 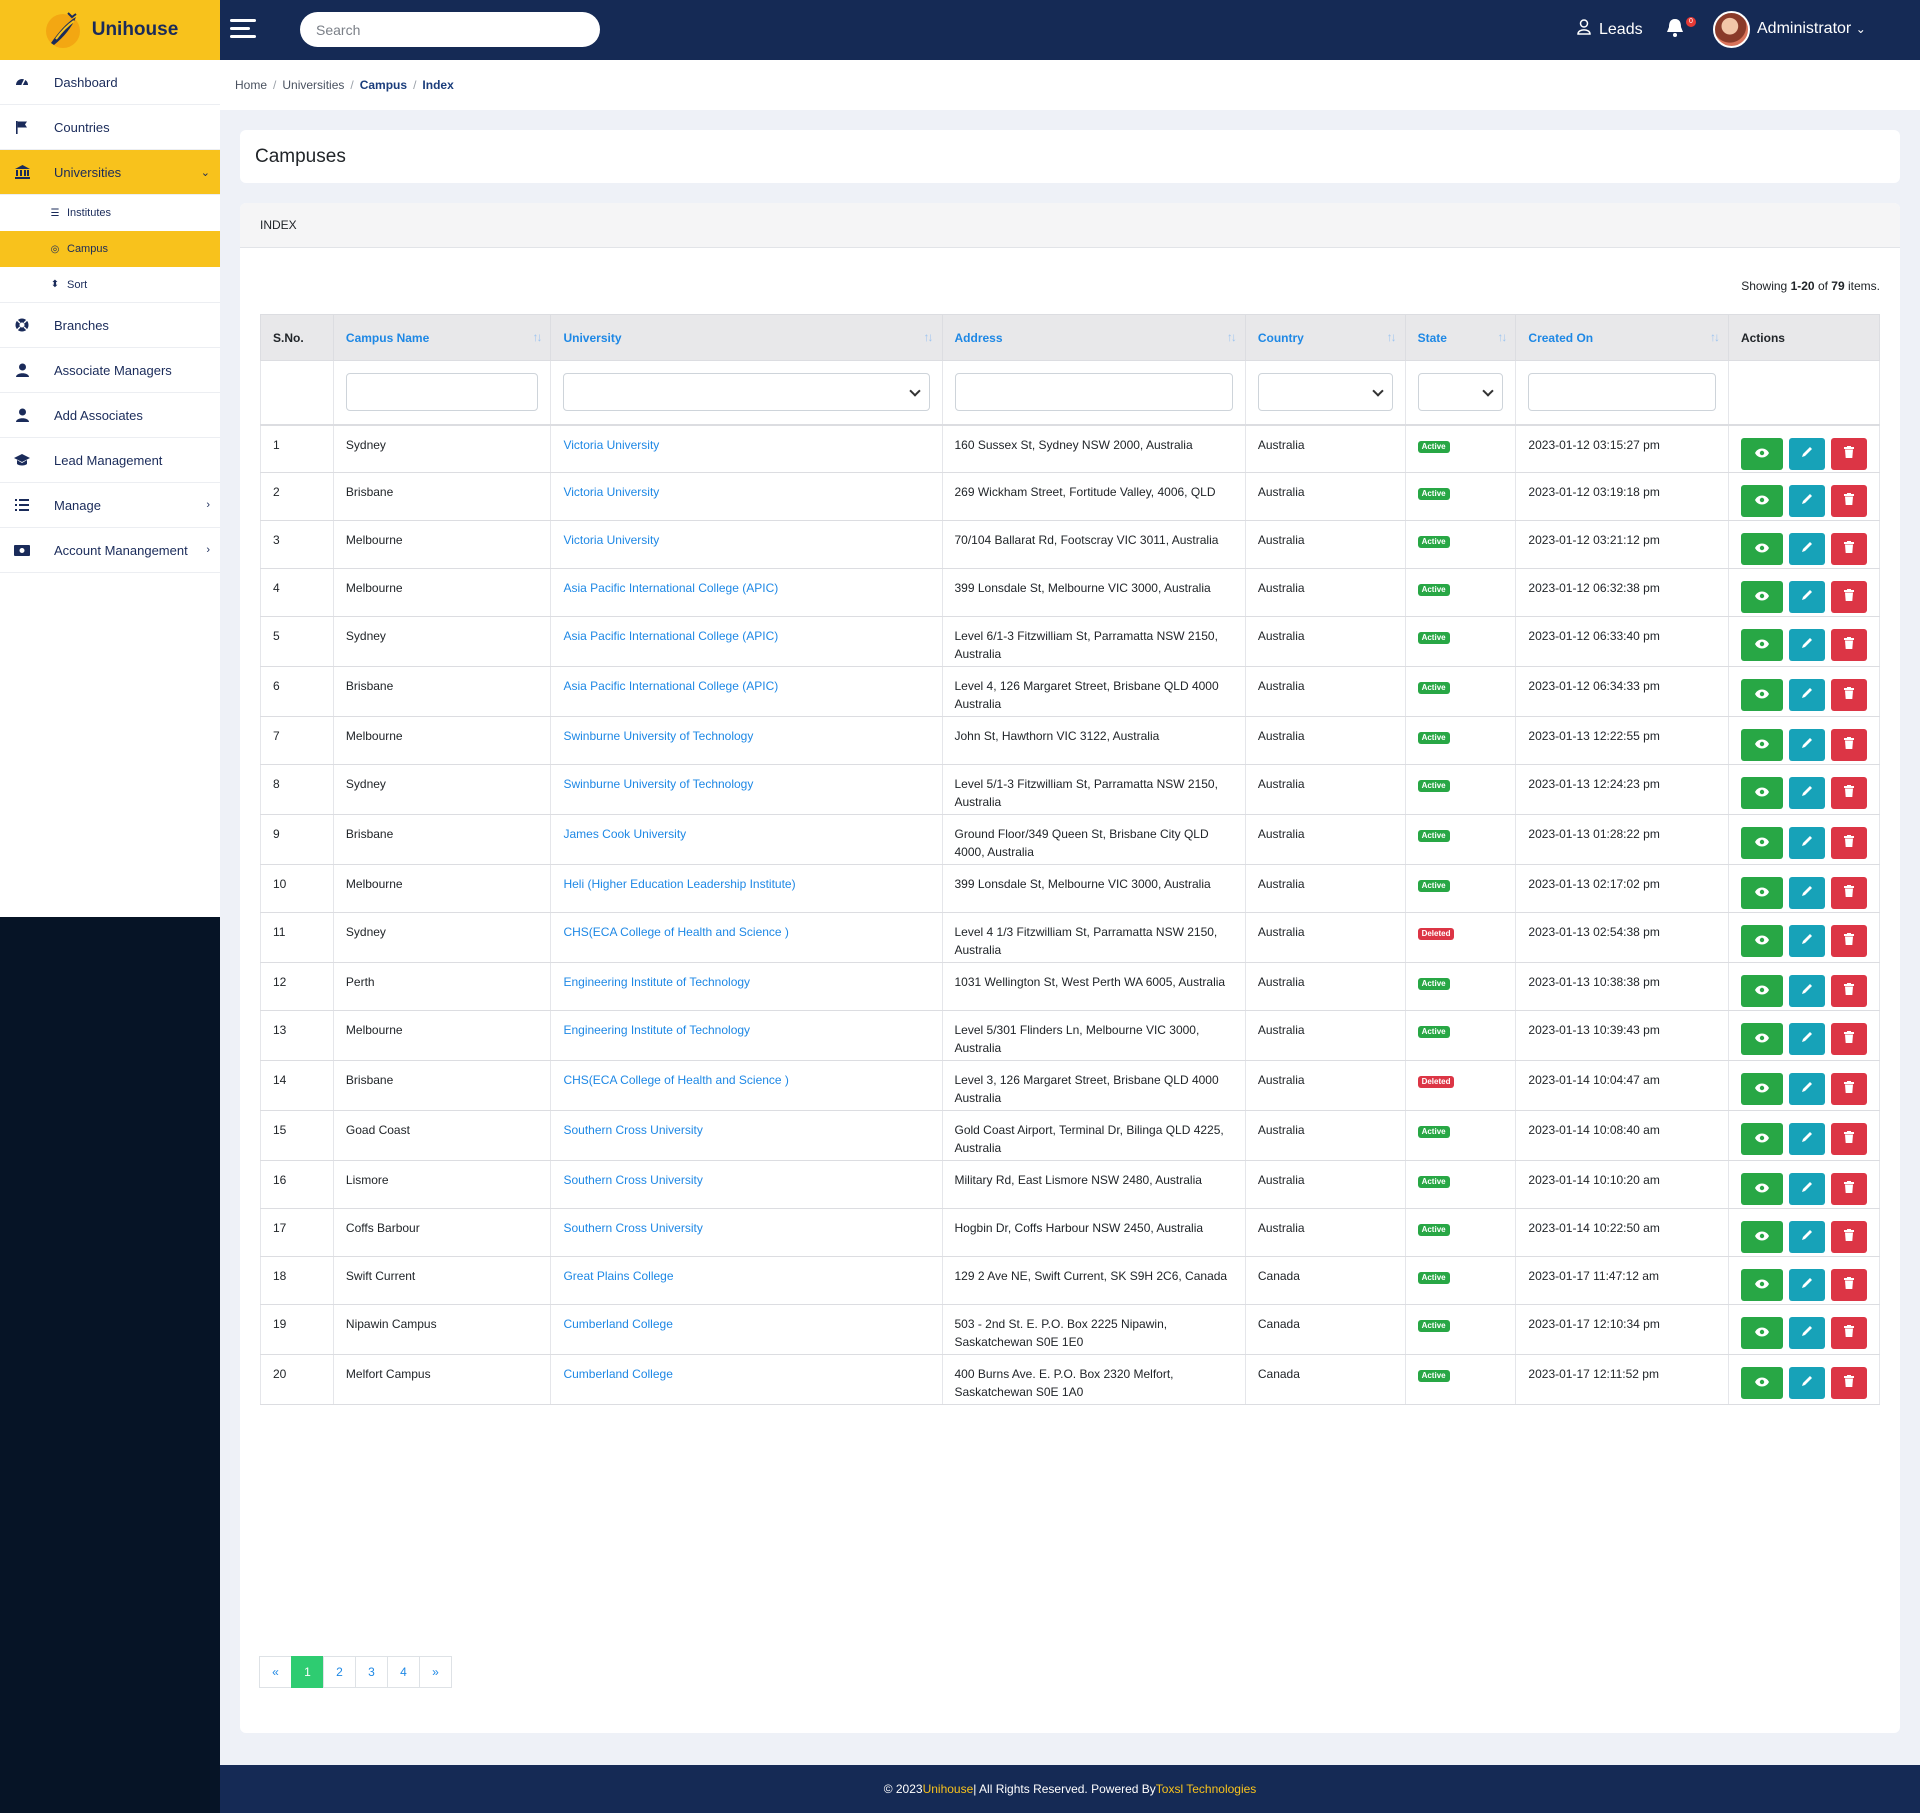 I want to click on sidebar-subitem-campus: ◎ Campus, so click(x=110, y=249).